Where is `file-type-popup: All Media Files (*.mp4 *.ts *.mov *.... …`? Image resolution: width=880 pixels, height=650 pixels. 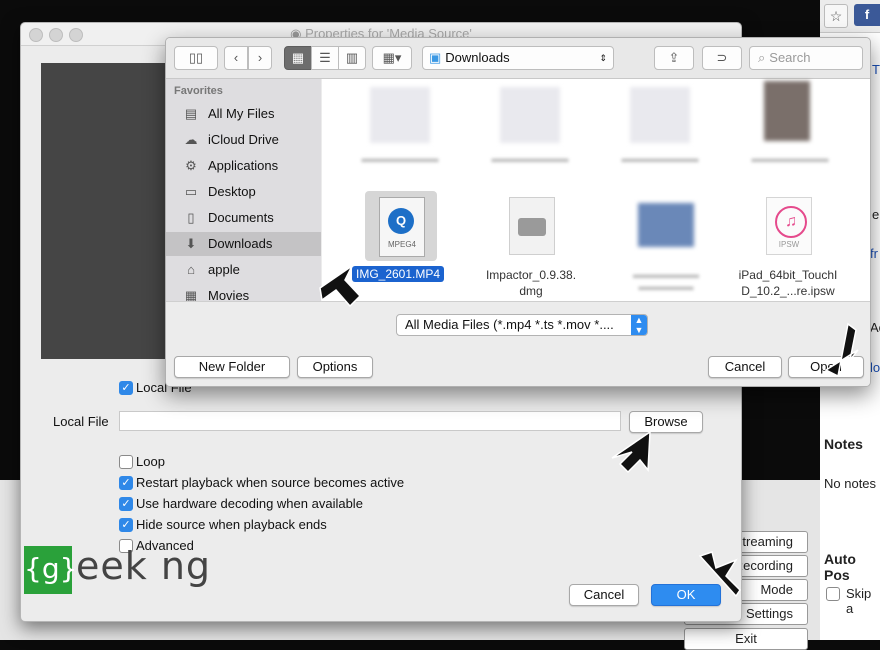
file-type-popup: All Media Files (*.mp4 *.ts *.mov *.... … is located at coordinates (522, 325).